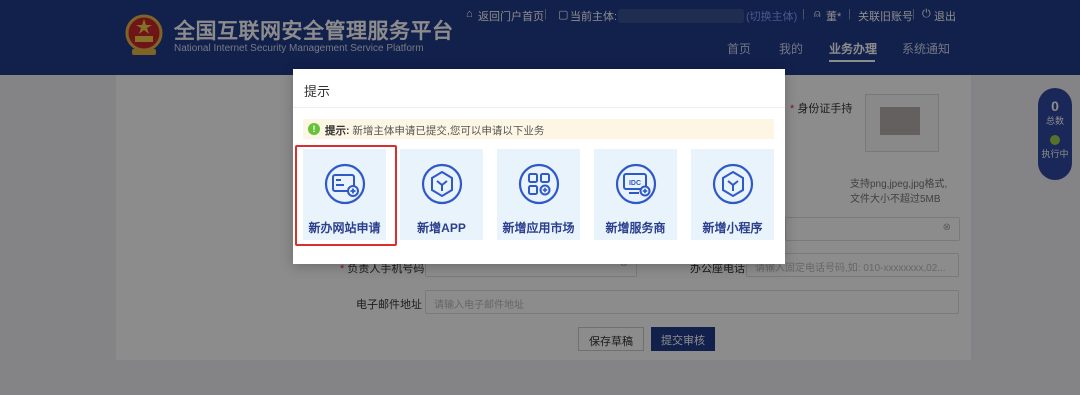 The width and height of the screenshot is (1080, 395). What do you see at coordinates (435, 131) in the screenshot?
I see `notice-text: 提示: 新增主体申请已提交,您可以申请以下业务` at bounding box center [435, 131].